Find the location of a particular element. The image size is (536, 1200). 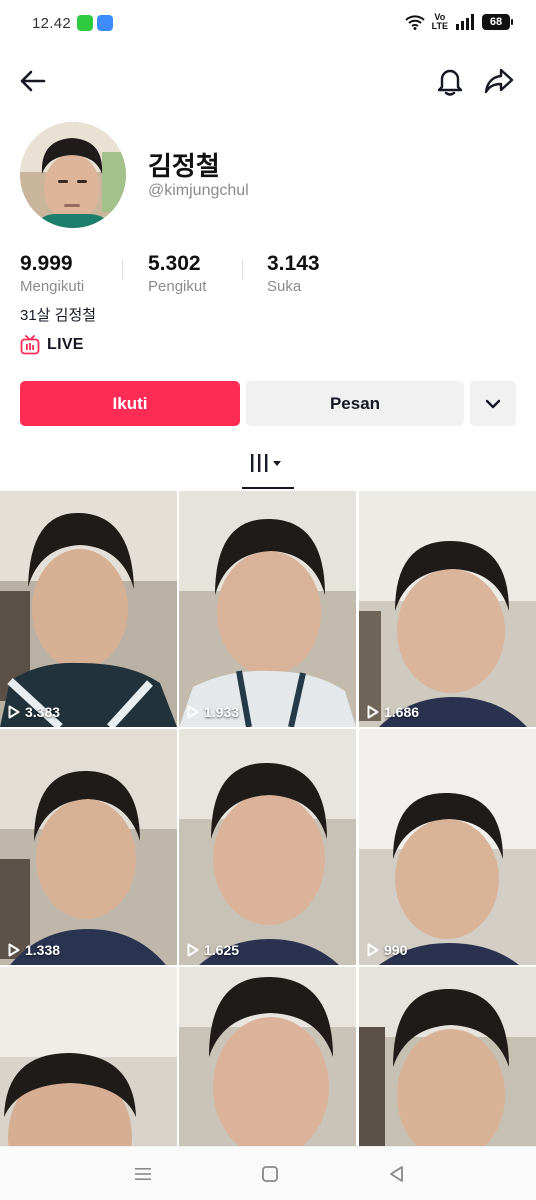

username: @kimjungchul is located at coordinates (198, 190).